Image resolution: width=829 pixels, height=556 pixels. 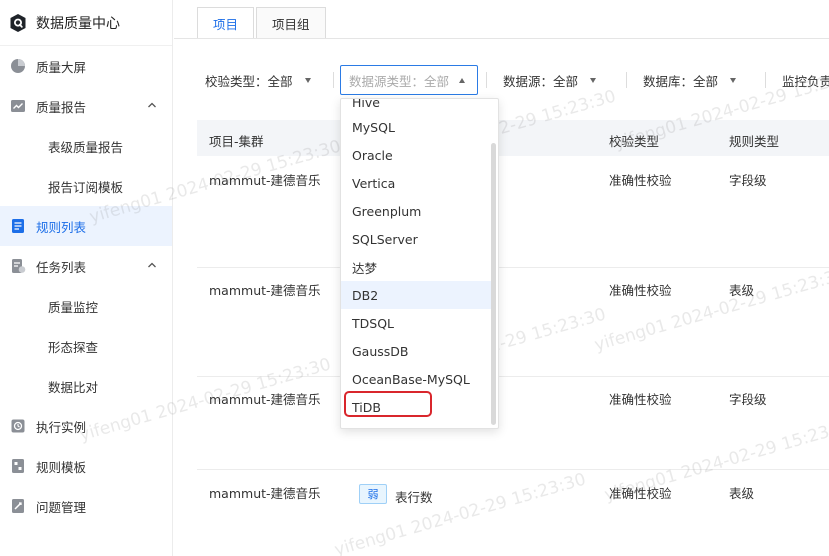 I want to click on sidebar-item-quality-screen: 质量大屏, so click(x=86, y=66).